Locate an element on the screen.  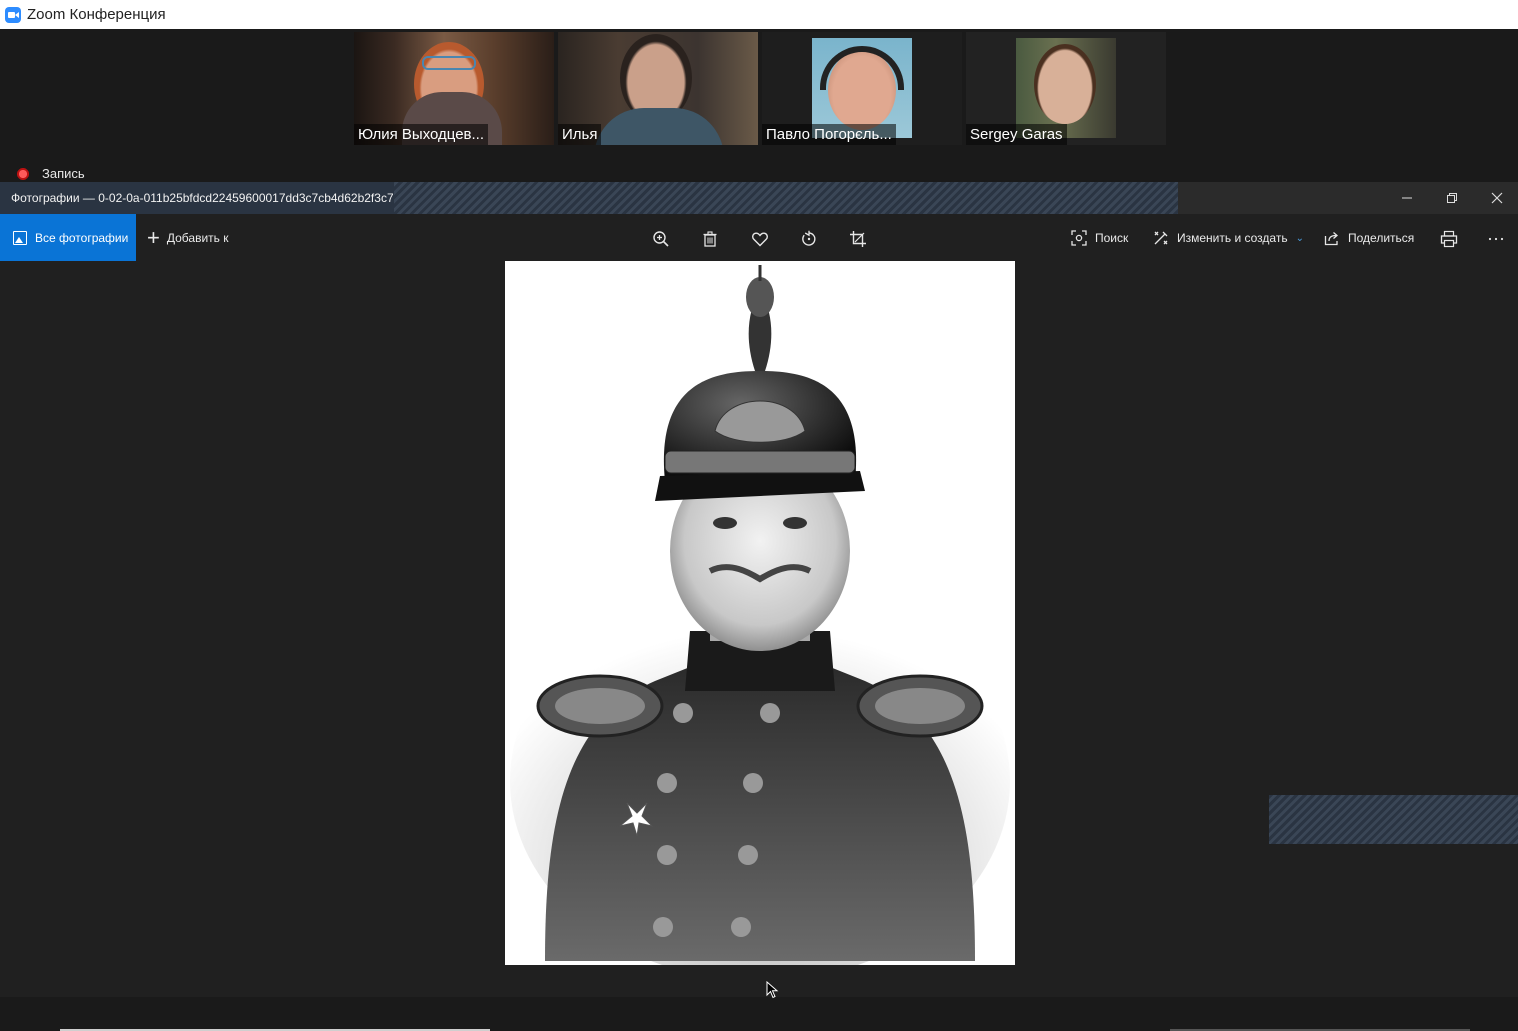
trash-icon is located at coordinates (710, 239).